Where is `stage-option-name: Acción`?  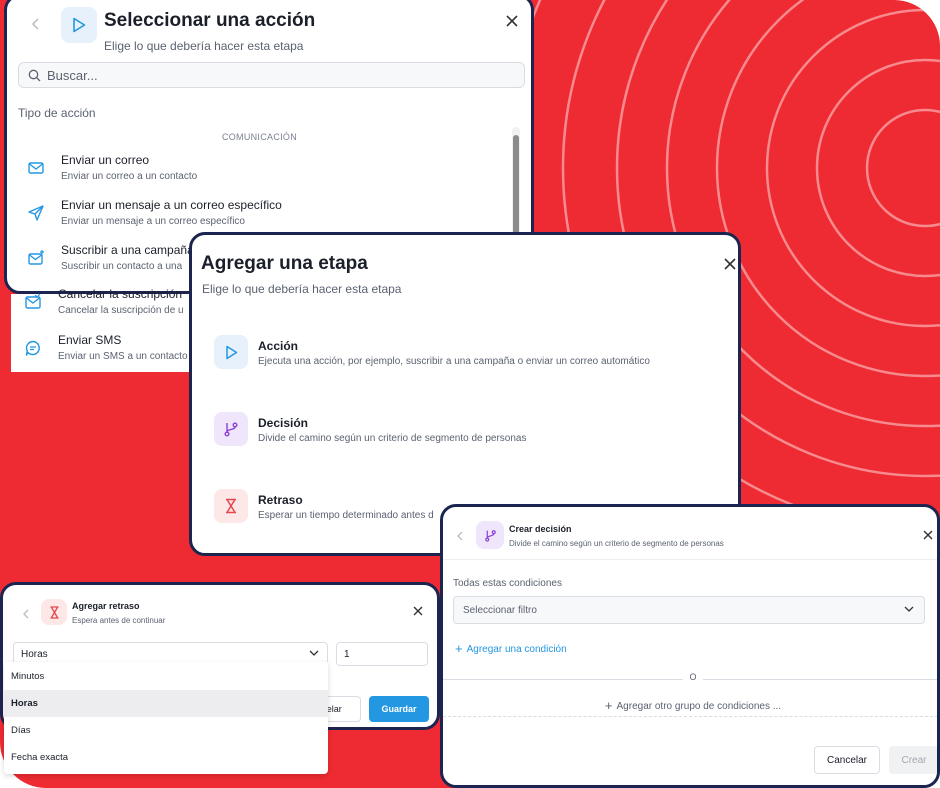 stage-option-name: Acción is located at coordinates (278, 346).